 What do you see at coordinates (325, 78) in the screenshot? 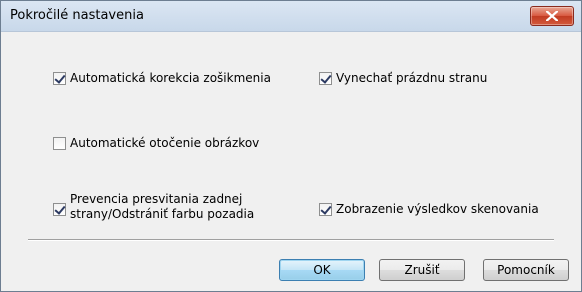
I see `skip-blank-page-checkbox` at bounding box center [325, 78].